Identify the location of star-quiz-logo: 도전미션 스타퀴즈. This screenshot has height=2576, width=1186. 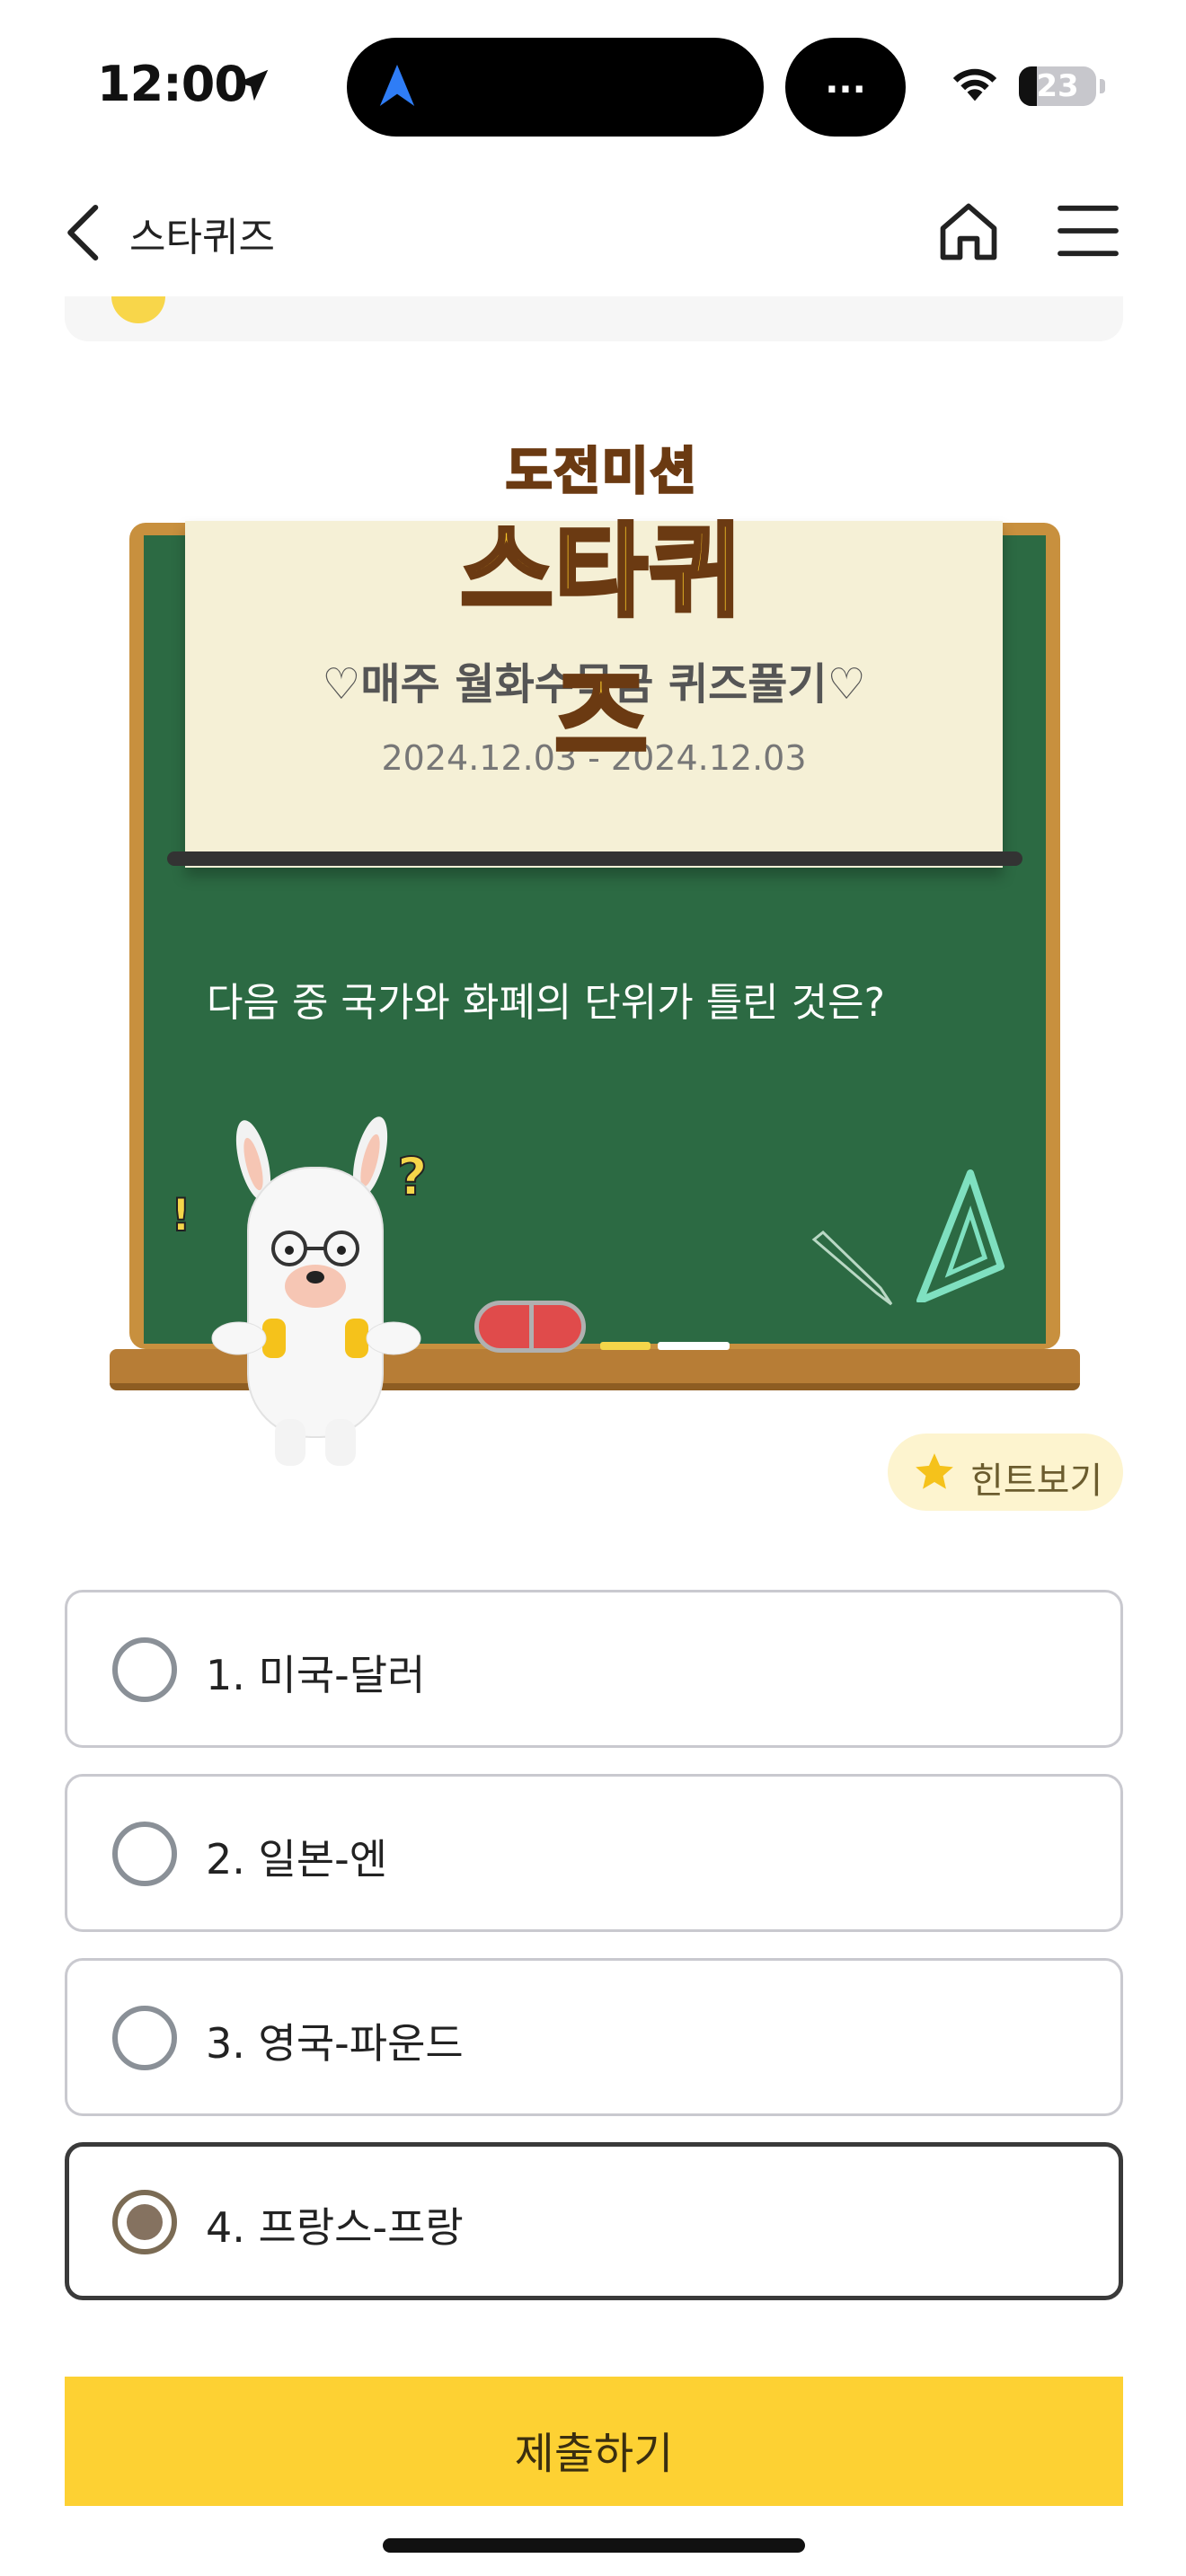
(602, 605).